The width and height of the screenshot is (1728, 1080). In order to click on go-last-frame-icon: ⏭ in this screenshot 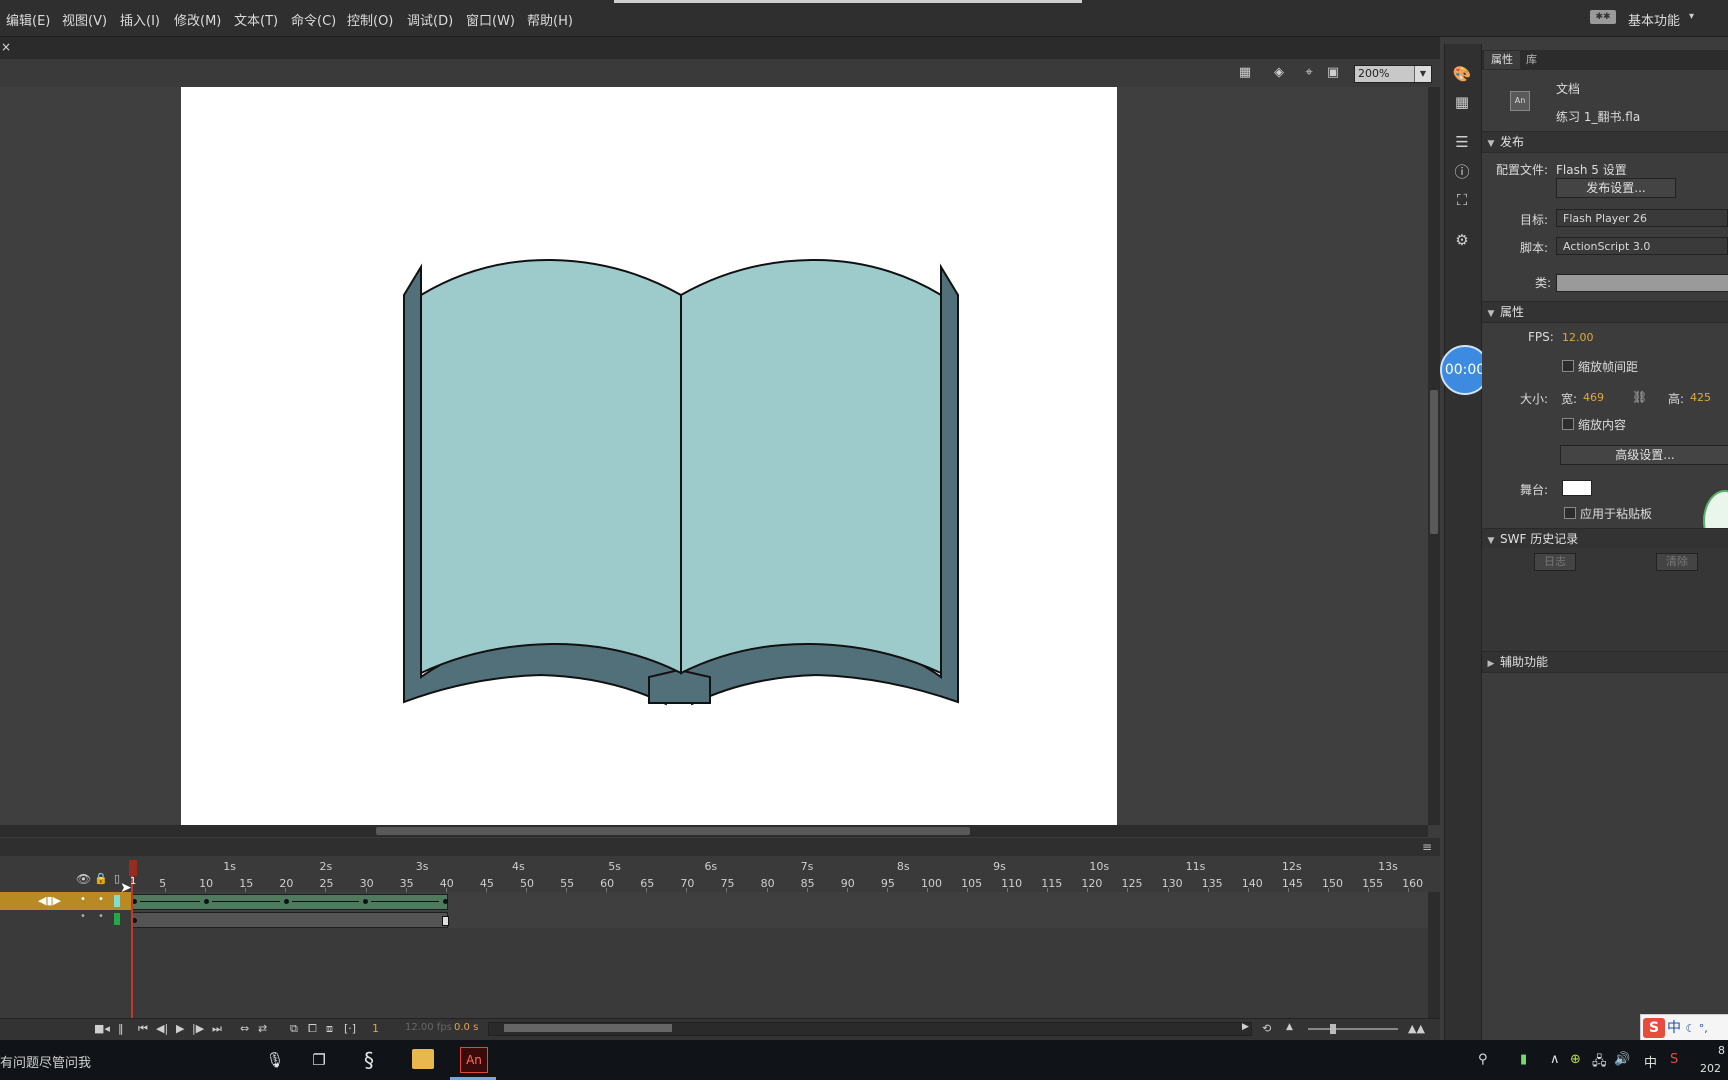, I will do `click(217, 1029)`.